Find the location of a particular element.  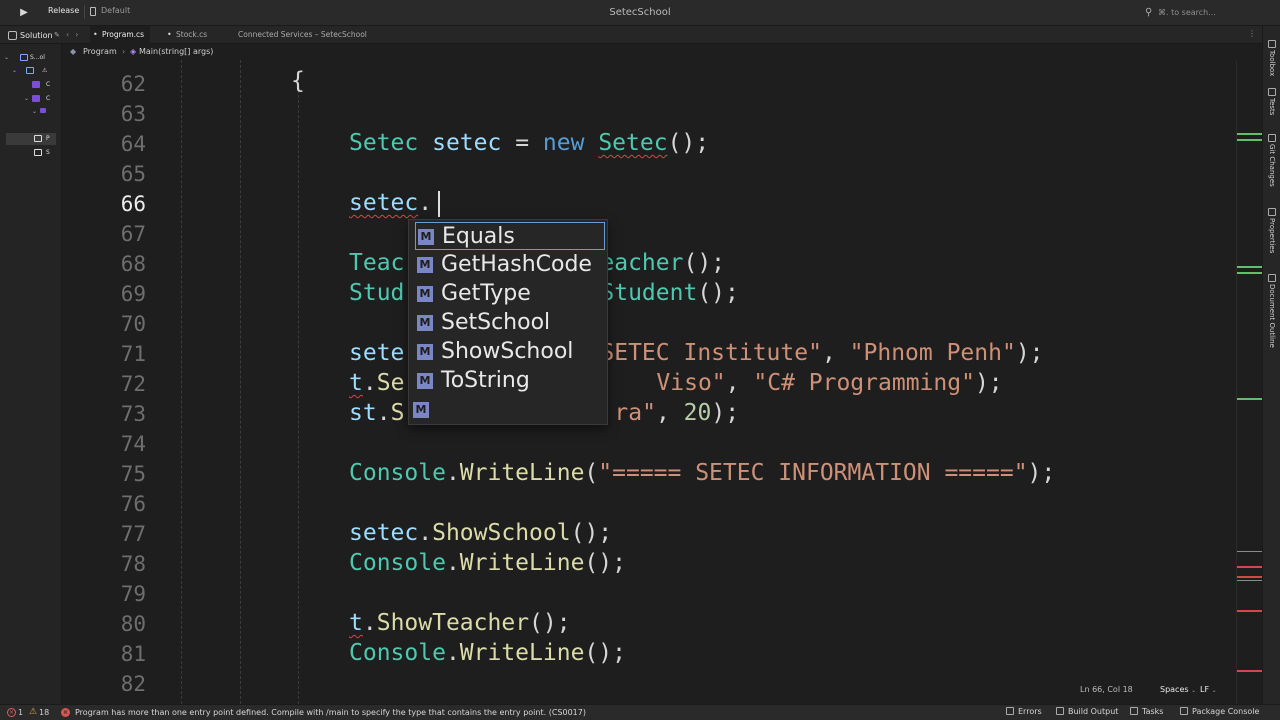

error-marker is located at coordinates (1250, 577).